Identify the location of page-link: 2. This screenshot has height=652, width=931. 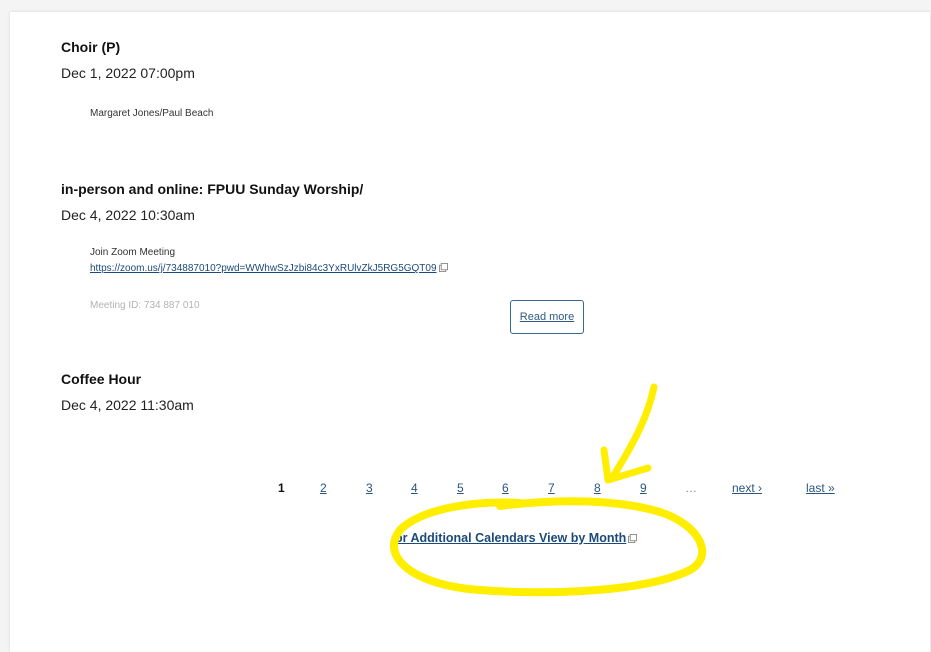
(323, 488).